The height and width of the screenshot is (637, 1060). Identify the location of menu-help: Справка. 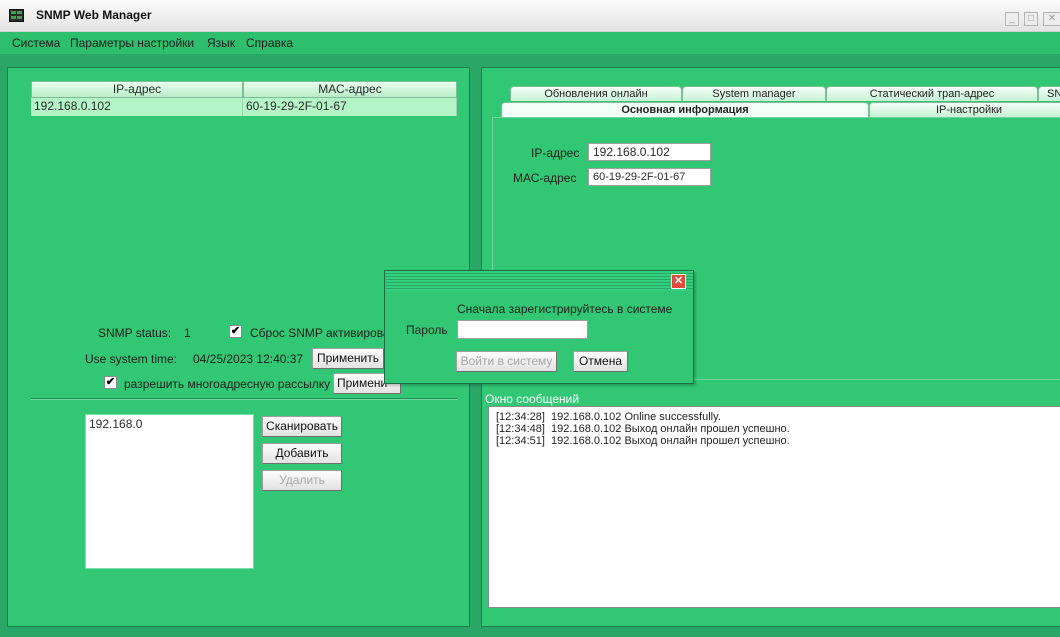
(269, 43).